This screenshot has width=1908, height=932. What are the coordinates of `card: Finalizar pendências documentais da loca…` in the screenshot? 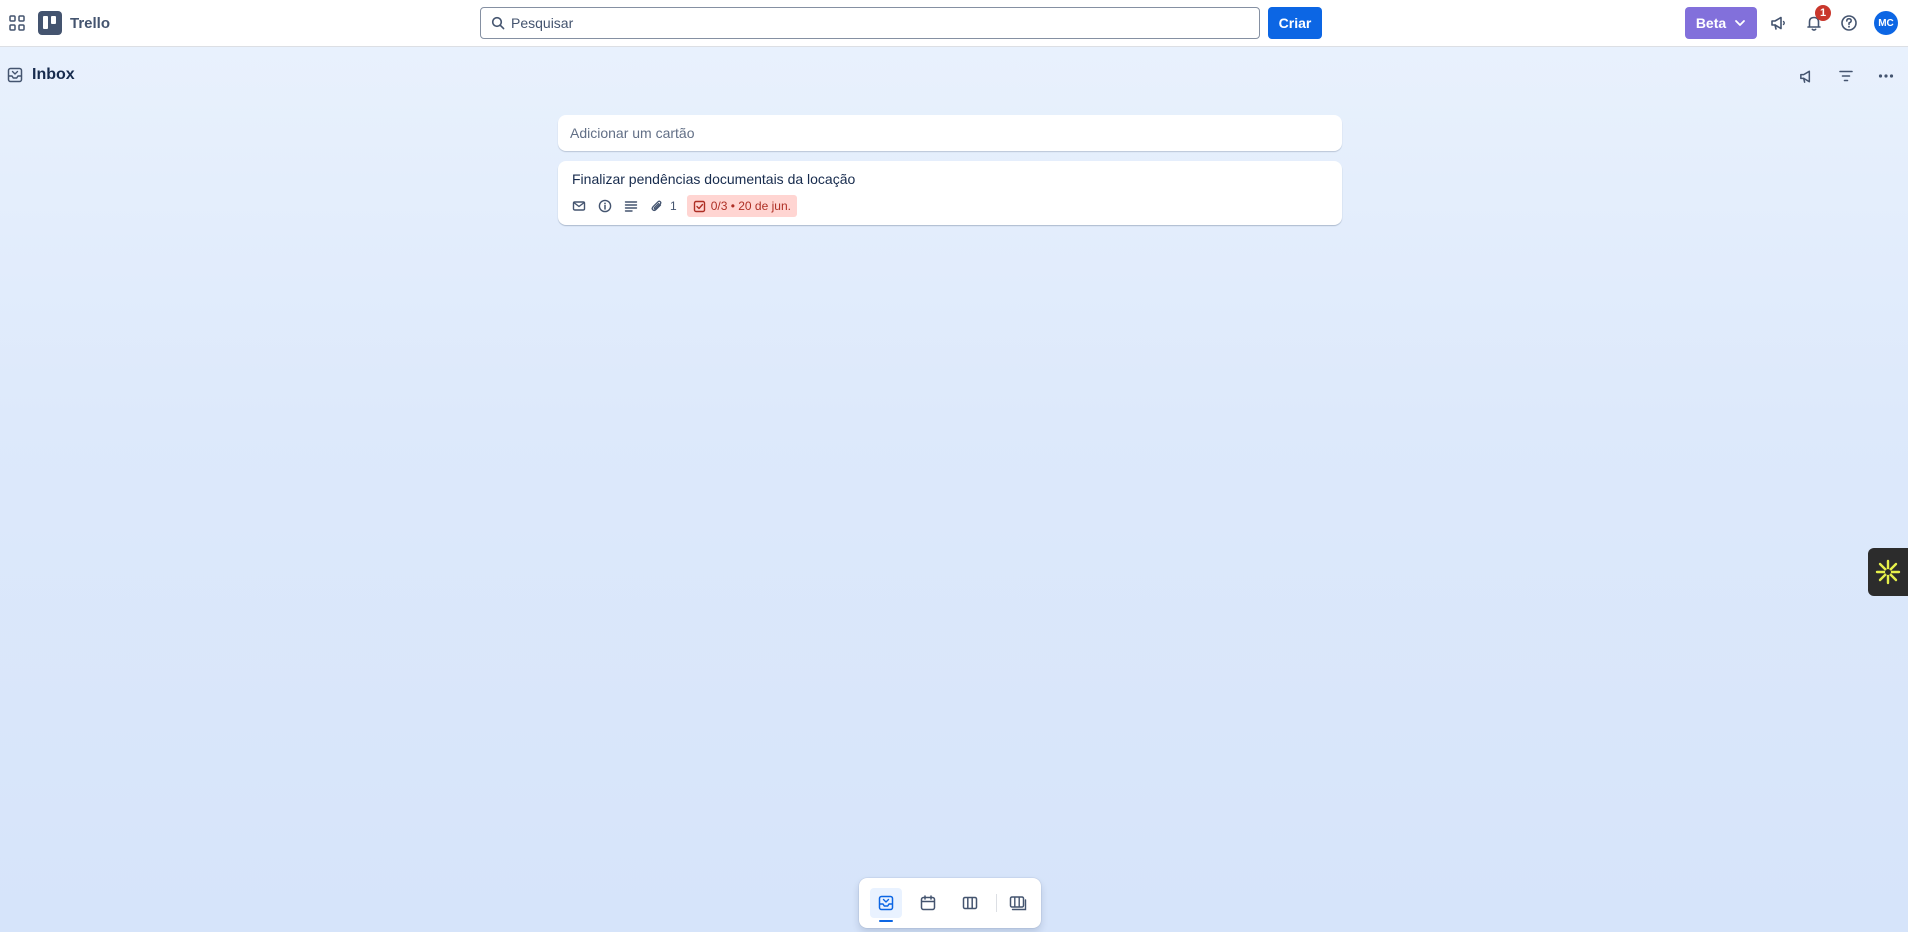 It's located at (950, 193).